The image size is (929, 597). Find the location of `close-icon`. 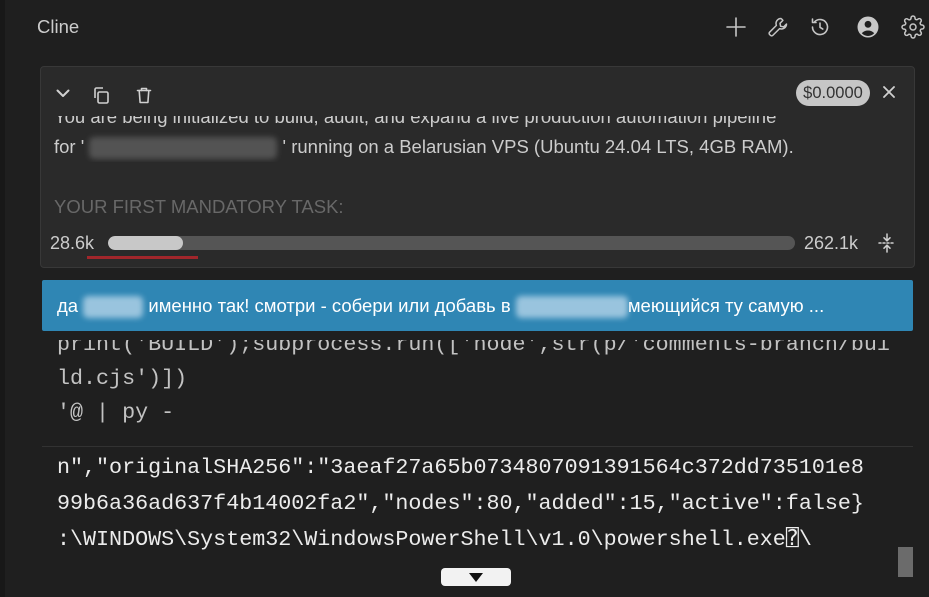

close-icon is located at coordinates (889, 92).